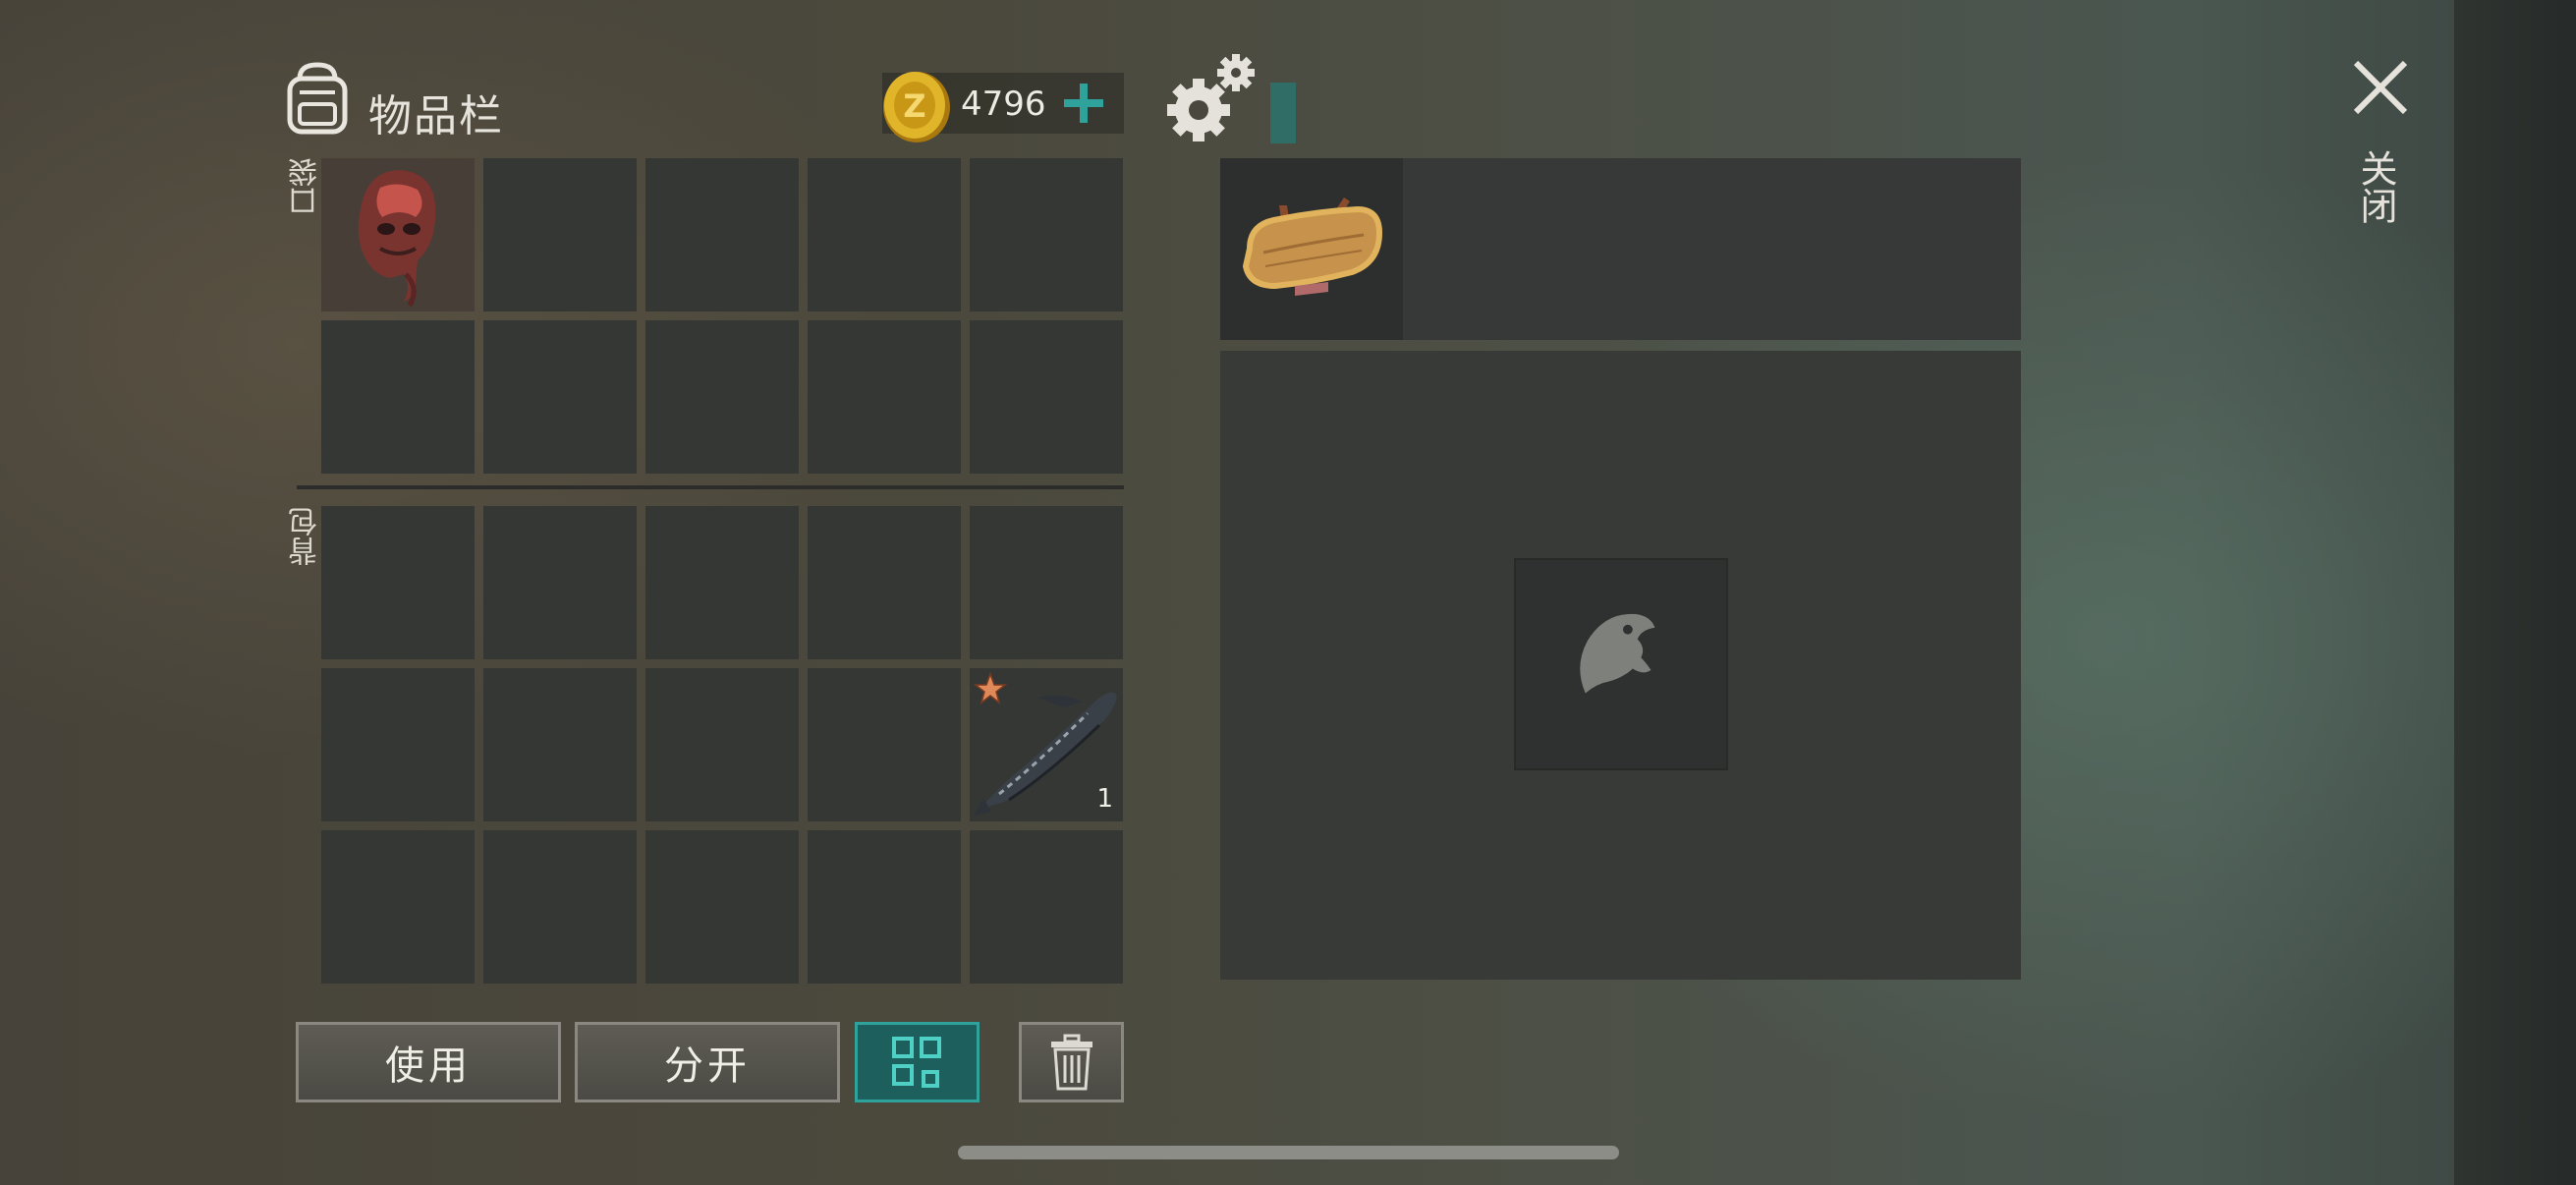 The image size is (2576, 1185). Describe the element at coordinates (1617, 654) in the screenshot. I see `fish-icon` at that location.